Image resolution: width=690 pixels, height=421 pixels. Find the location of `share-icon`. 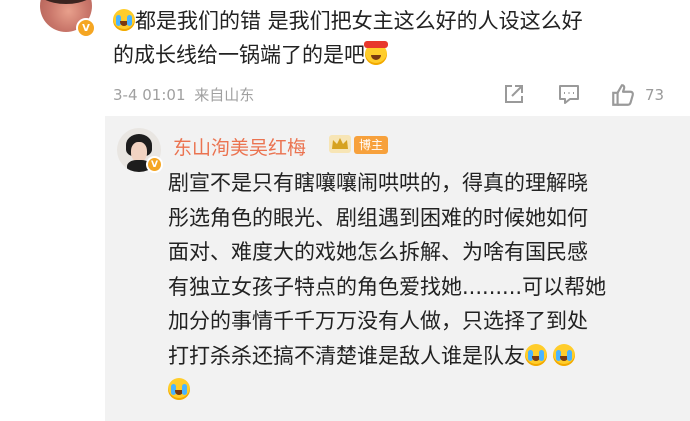

share-icon is located at coordinates (514, 94).